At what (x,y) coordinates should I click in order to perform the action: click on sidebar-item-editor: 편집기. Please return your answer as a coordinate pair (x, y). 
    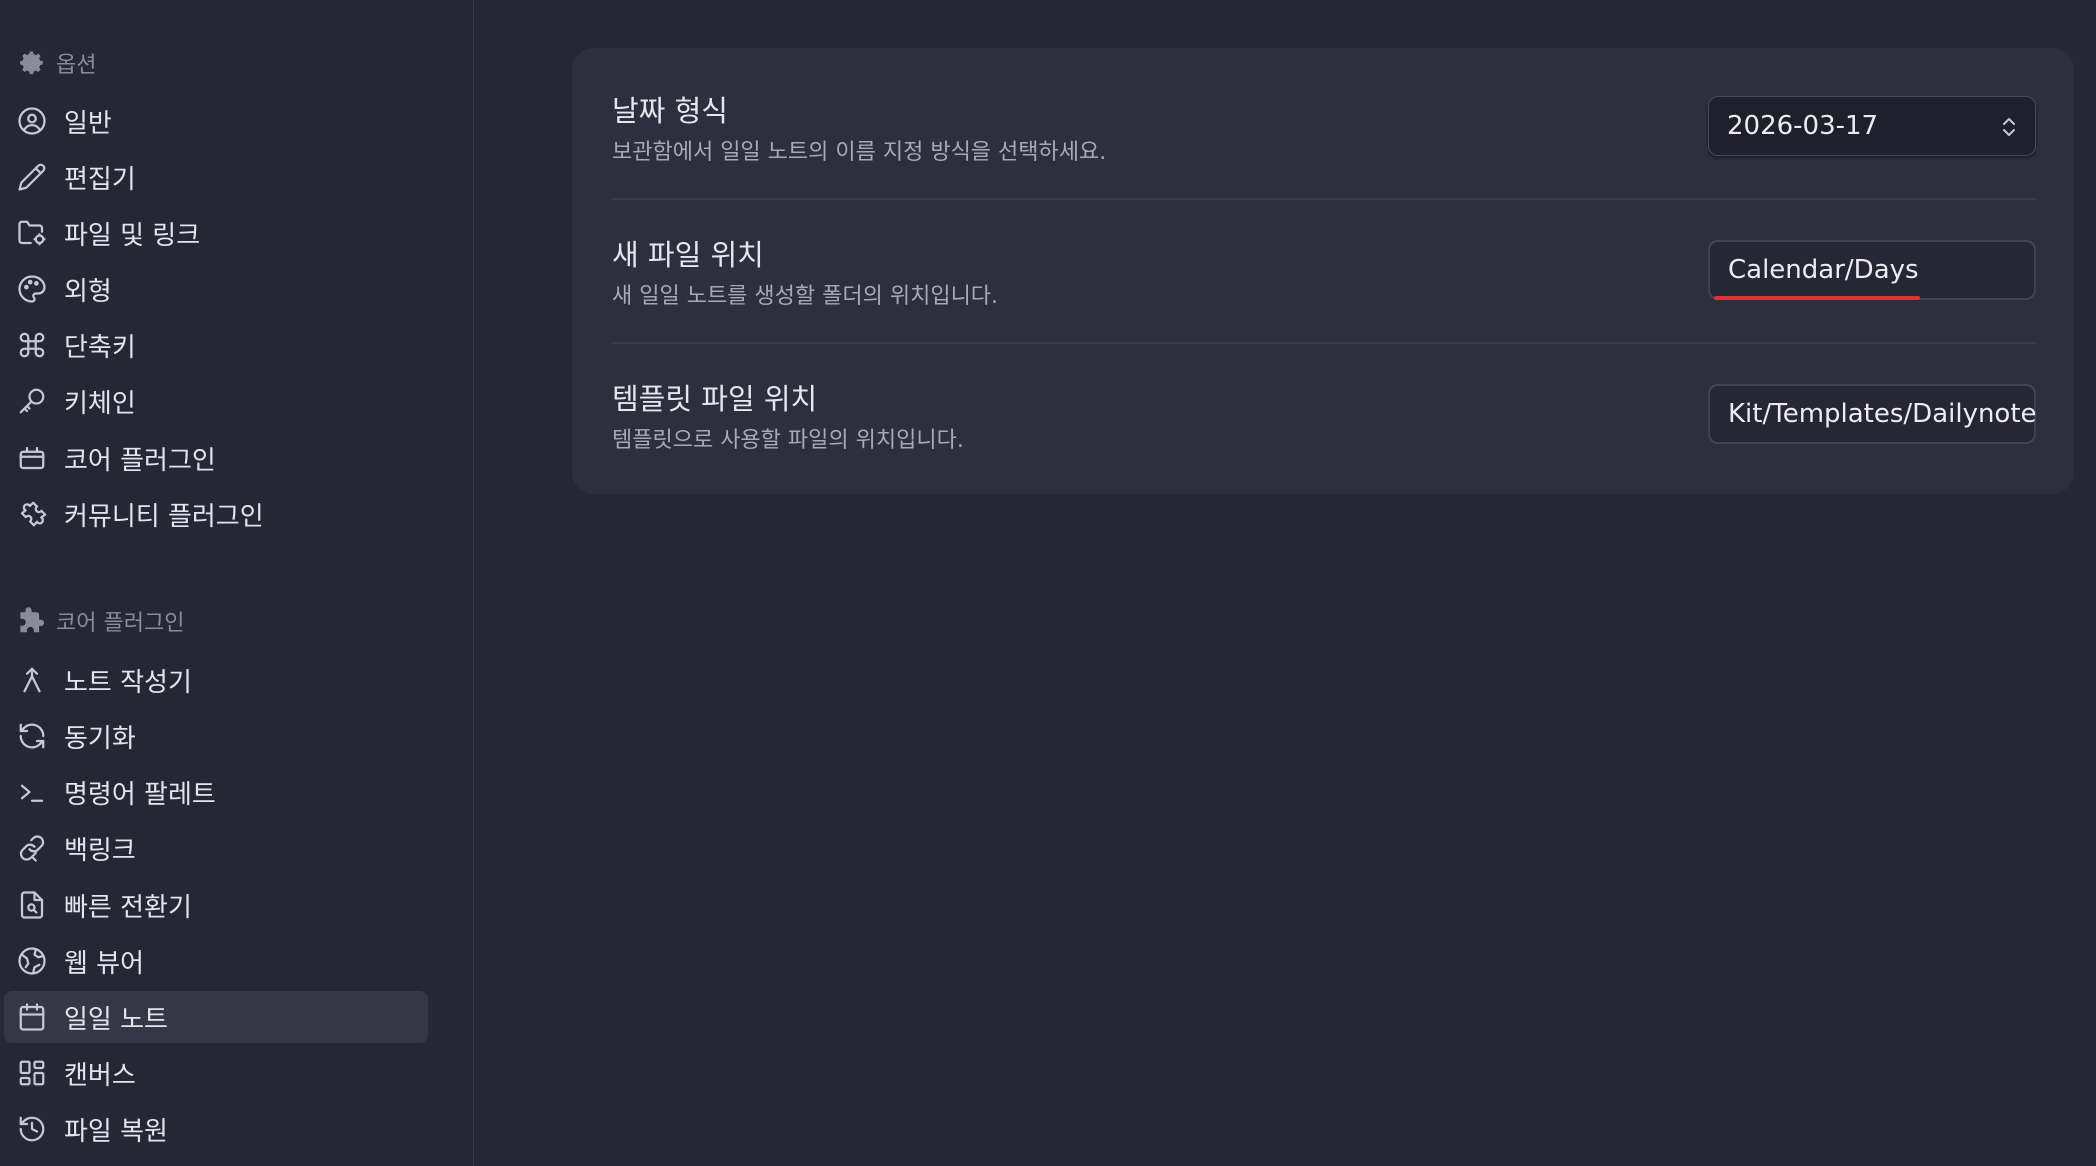
    Looking at the image, I should click on (216, 177).